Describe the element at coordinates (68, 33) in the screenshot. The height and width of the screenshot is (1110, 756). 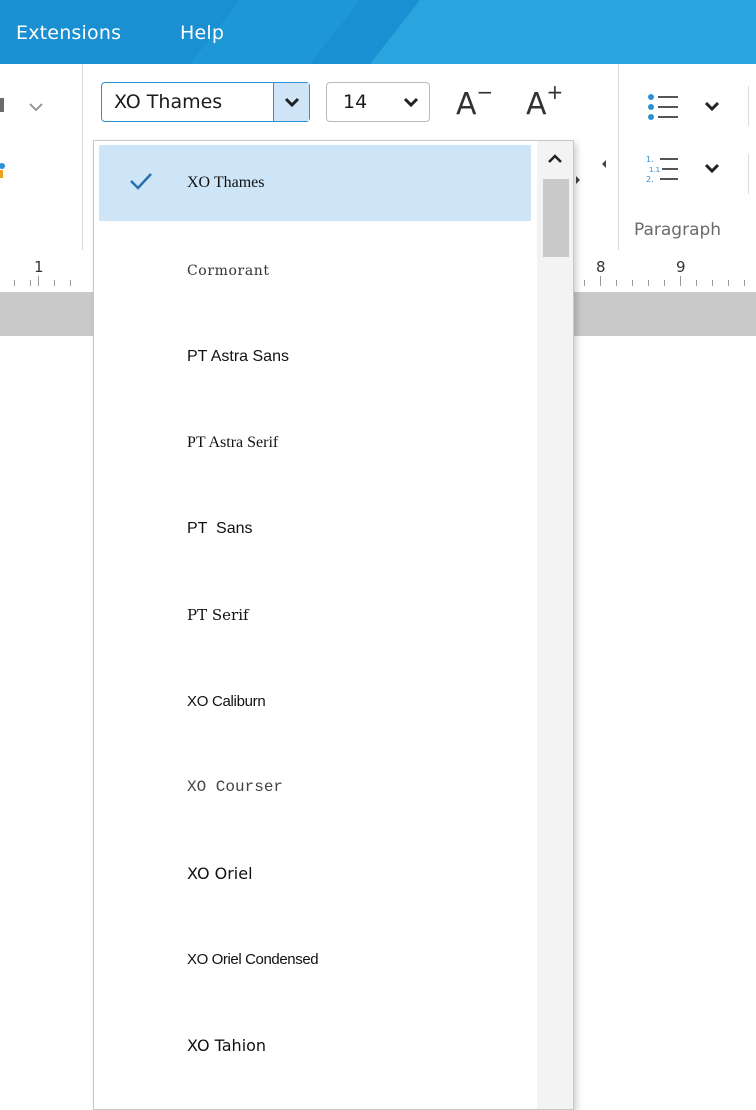
I see `menu-extensions: Extensions` at that location.